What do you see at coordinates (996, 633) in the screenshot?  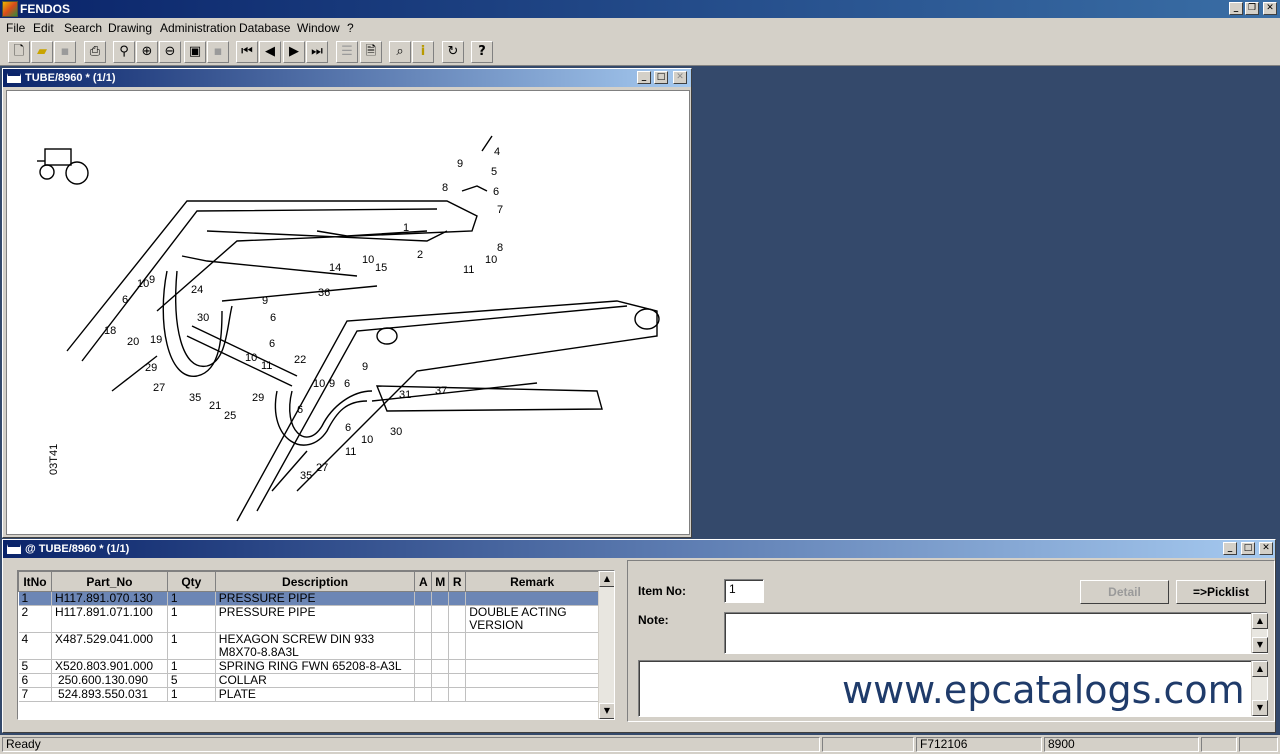 I see `note-field: ▲ ▼` at bounding box center [996, 633].